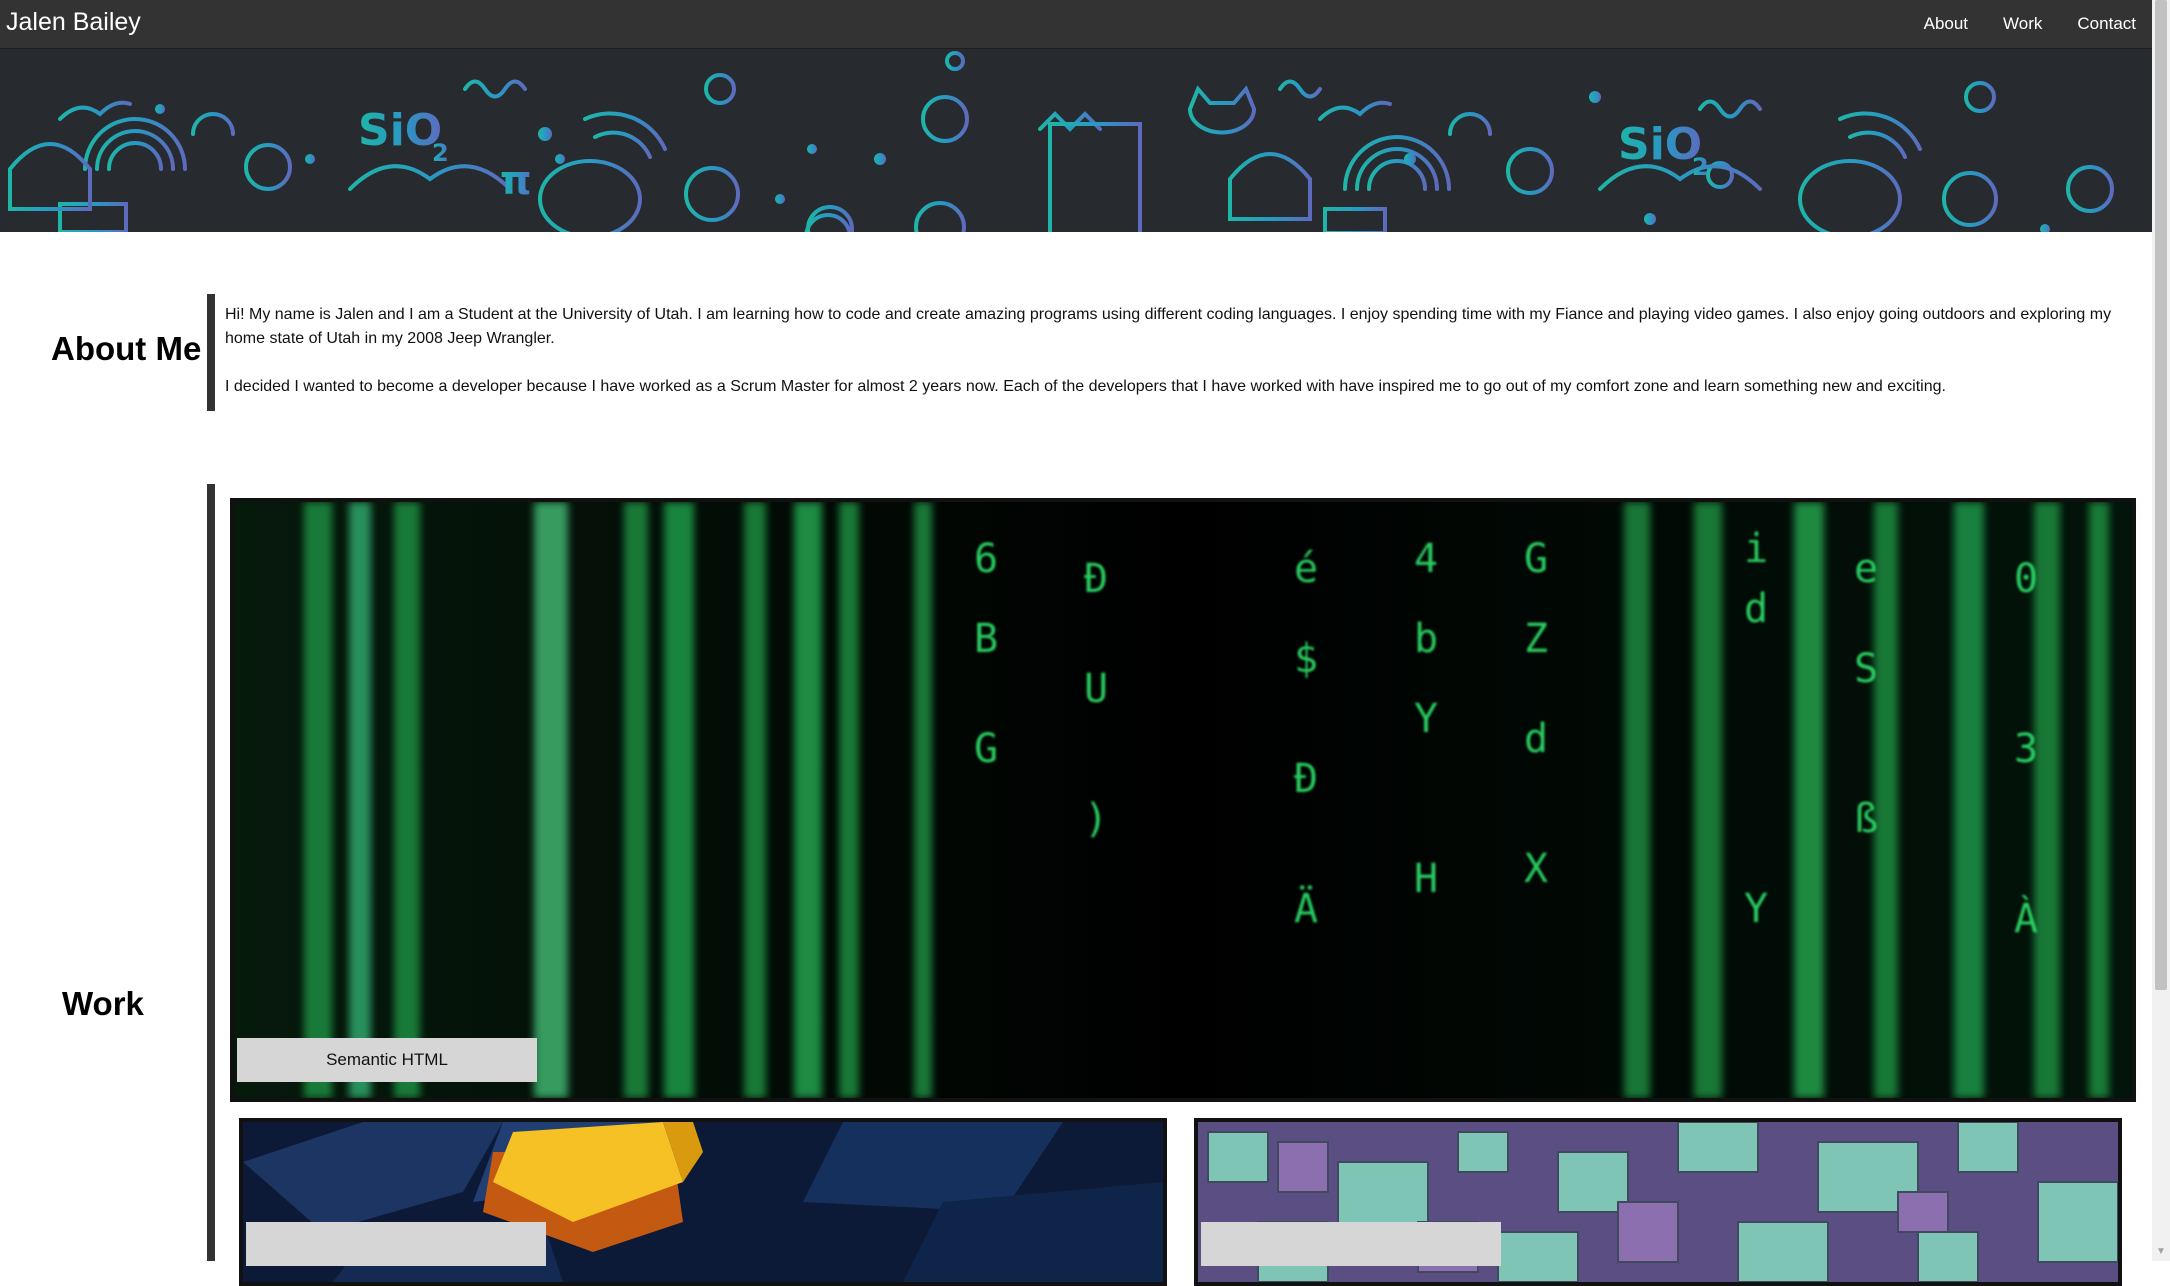 The height and width of the screenshot is (1286, 2170). Describe the element at coordinates (986, 639) in the screenshot. I see `svg-text: B` at that location.